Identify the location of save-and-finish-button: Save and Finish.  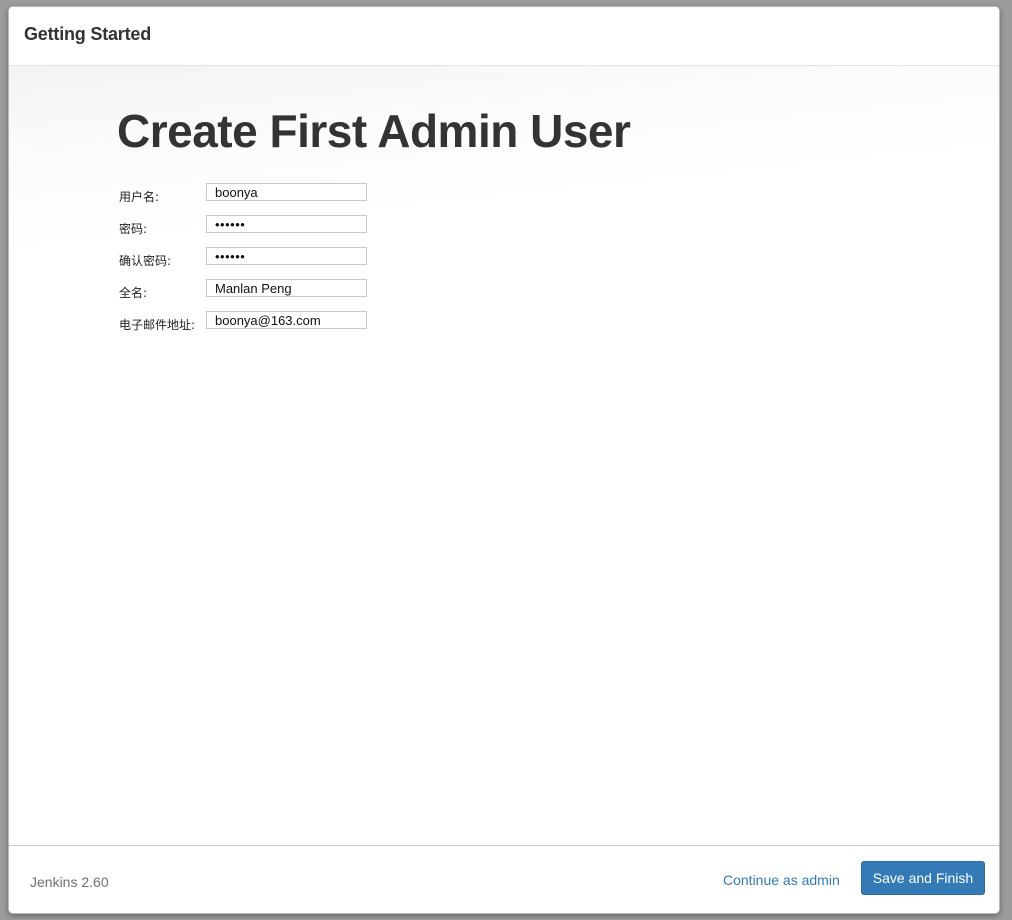
(923, 878).